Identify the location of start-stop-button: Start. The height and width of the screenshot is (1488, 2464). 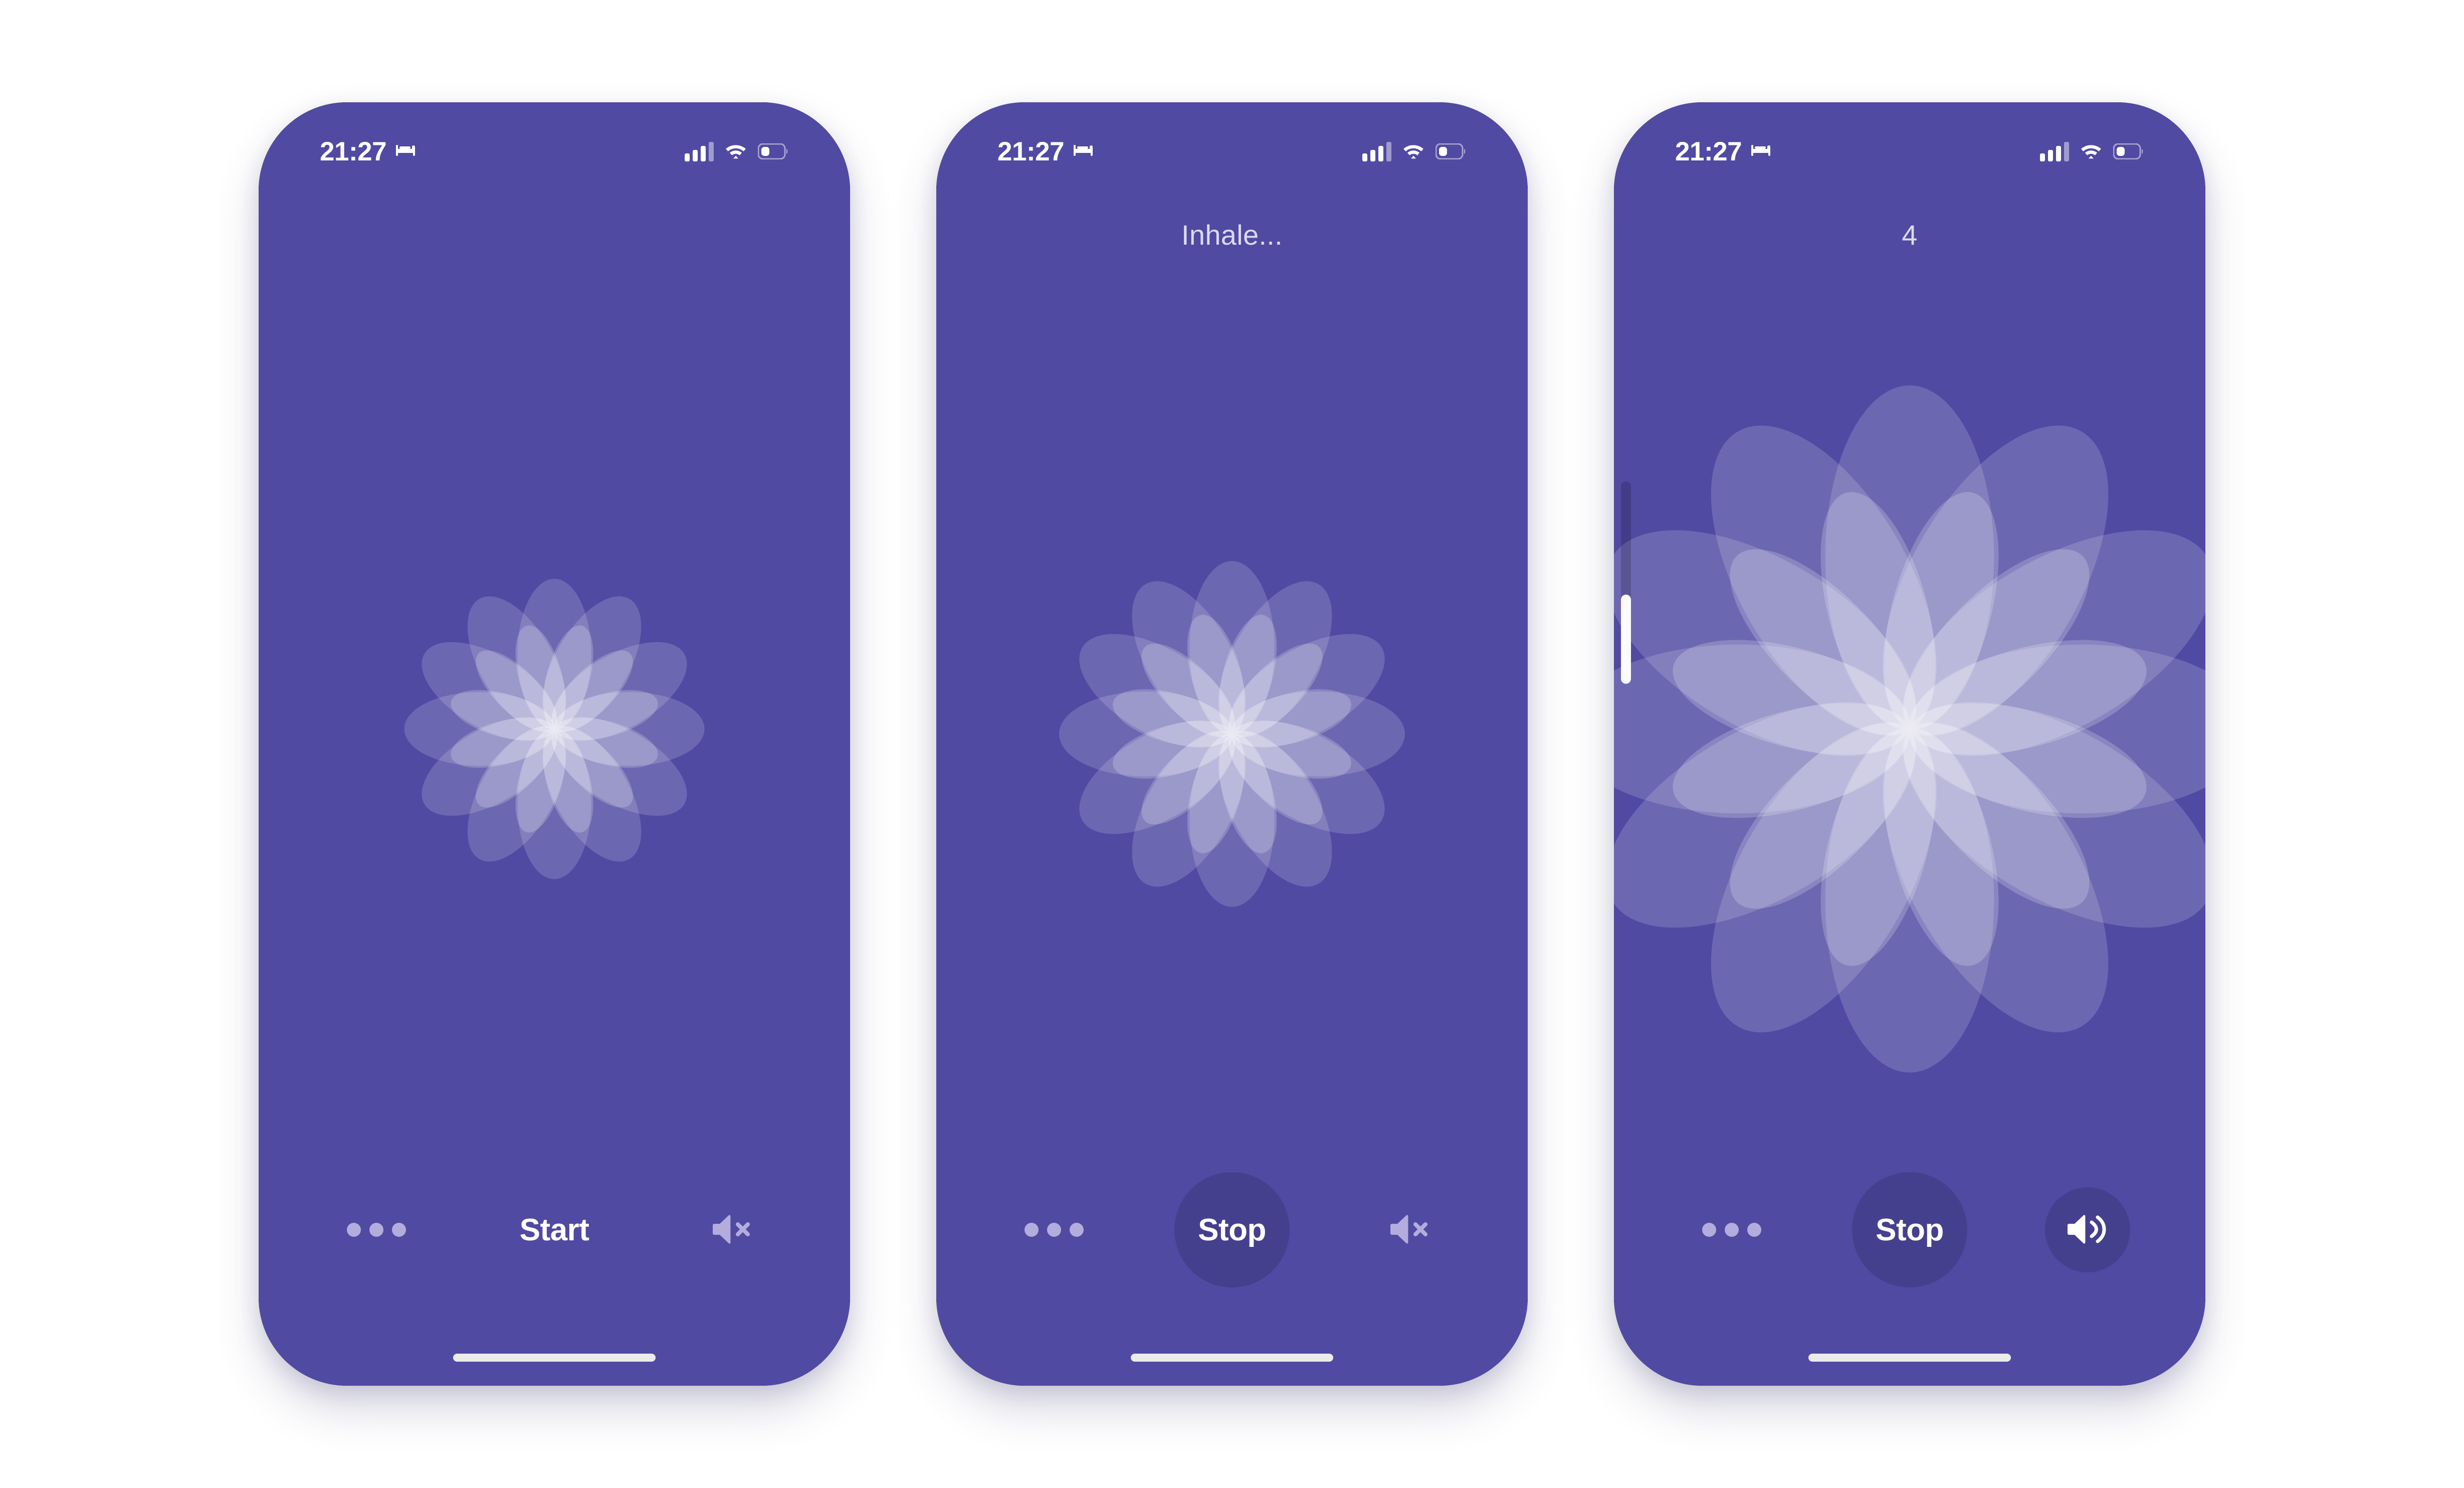
(554, 1229).